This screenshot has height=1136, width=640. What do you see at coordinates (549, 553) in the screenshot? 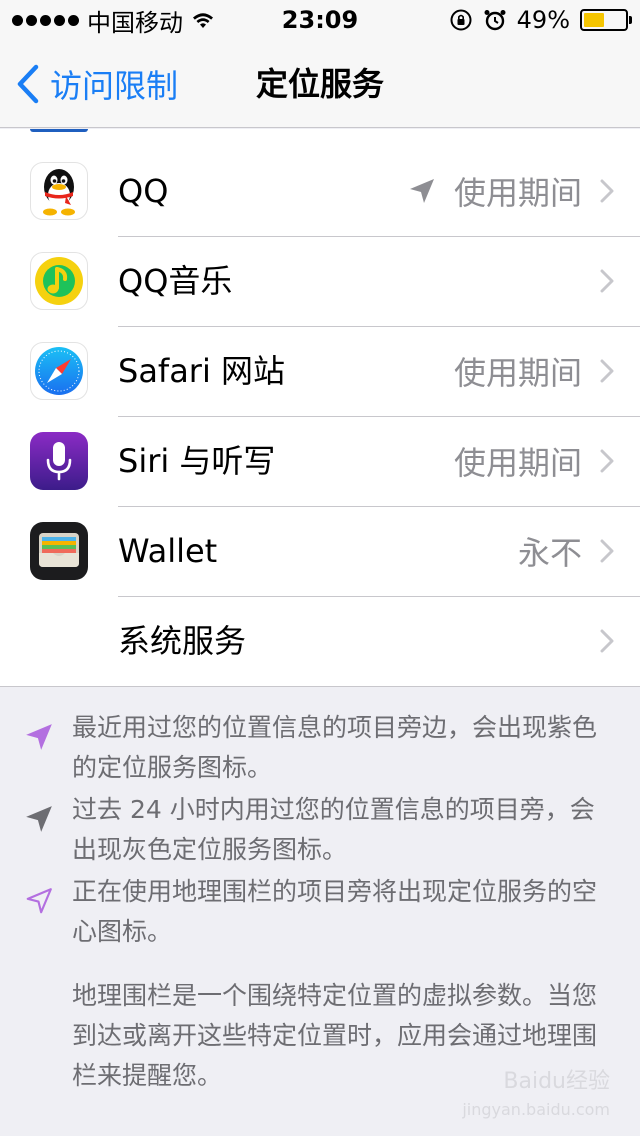
I see `location-permission-status: 永不` at bounding box center [549, 553].